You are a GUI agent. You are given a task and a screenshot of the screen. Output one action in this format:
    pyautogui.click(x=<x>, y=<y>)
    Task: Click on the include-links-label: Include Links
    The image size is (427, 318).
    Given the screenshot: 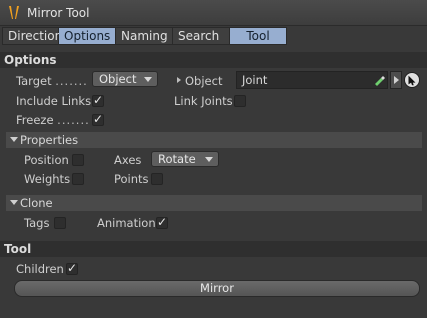 What is the action you would take?
    pyautogui.click(x=54, y=101)
    